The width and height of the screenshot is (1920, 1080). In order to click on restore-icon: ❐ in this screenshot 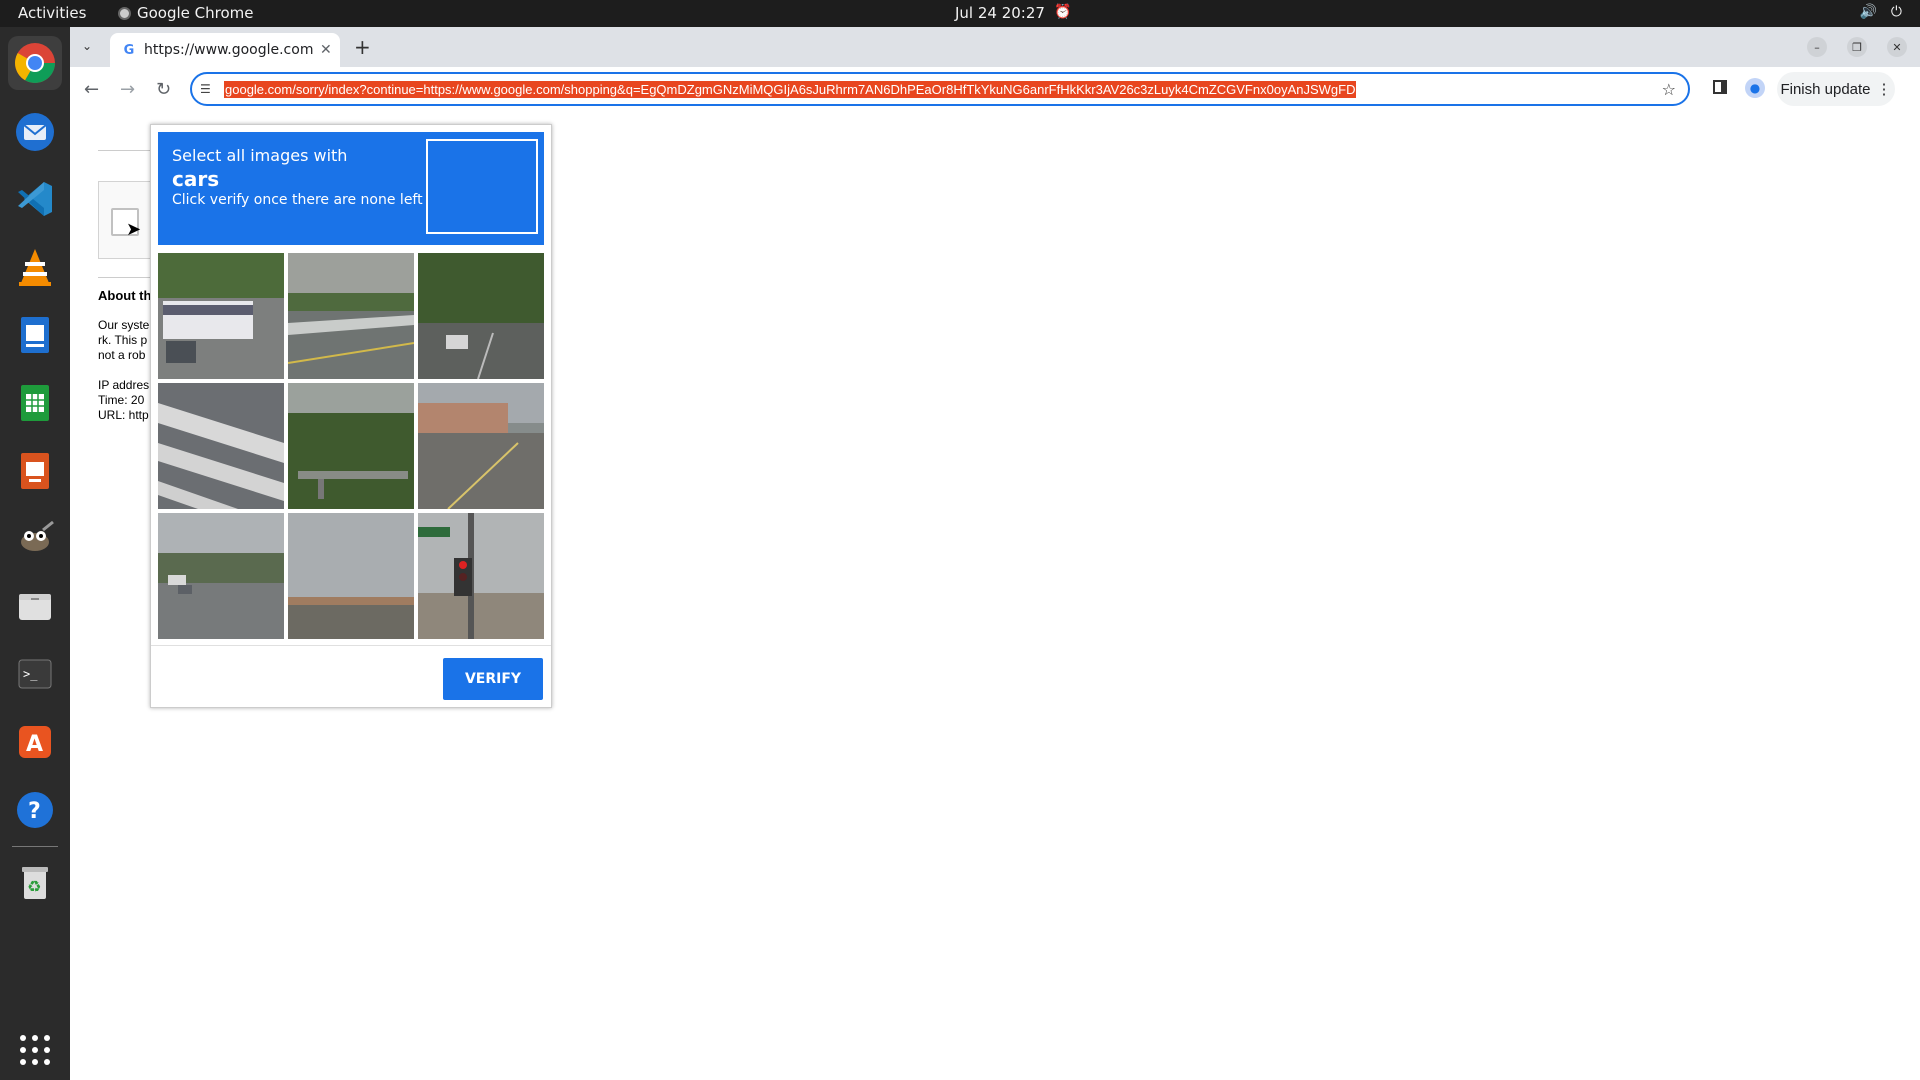, I will do `click(1857, 47)`.